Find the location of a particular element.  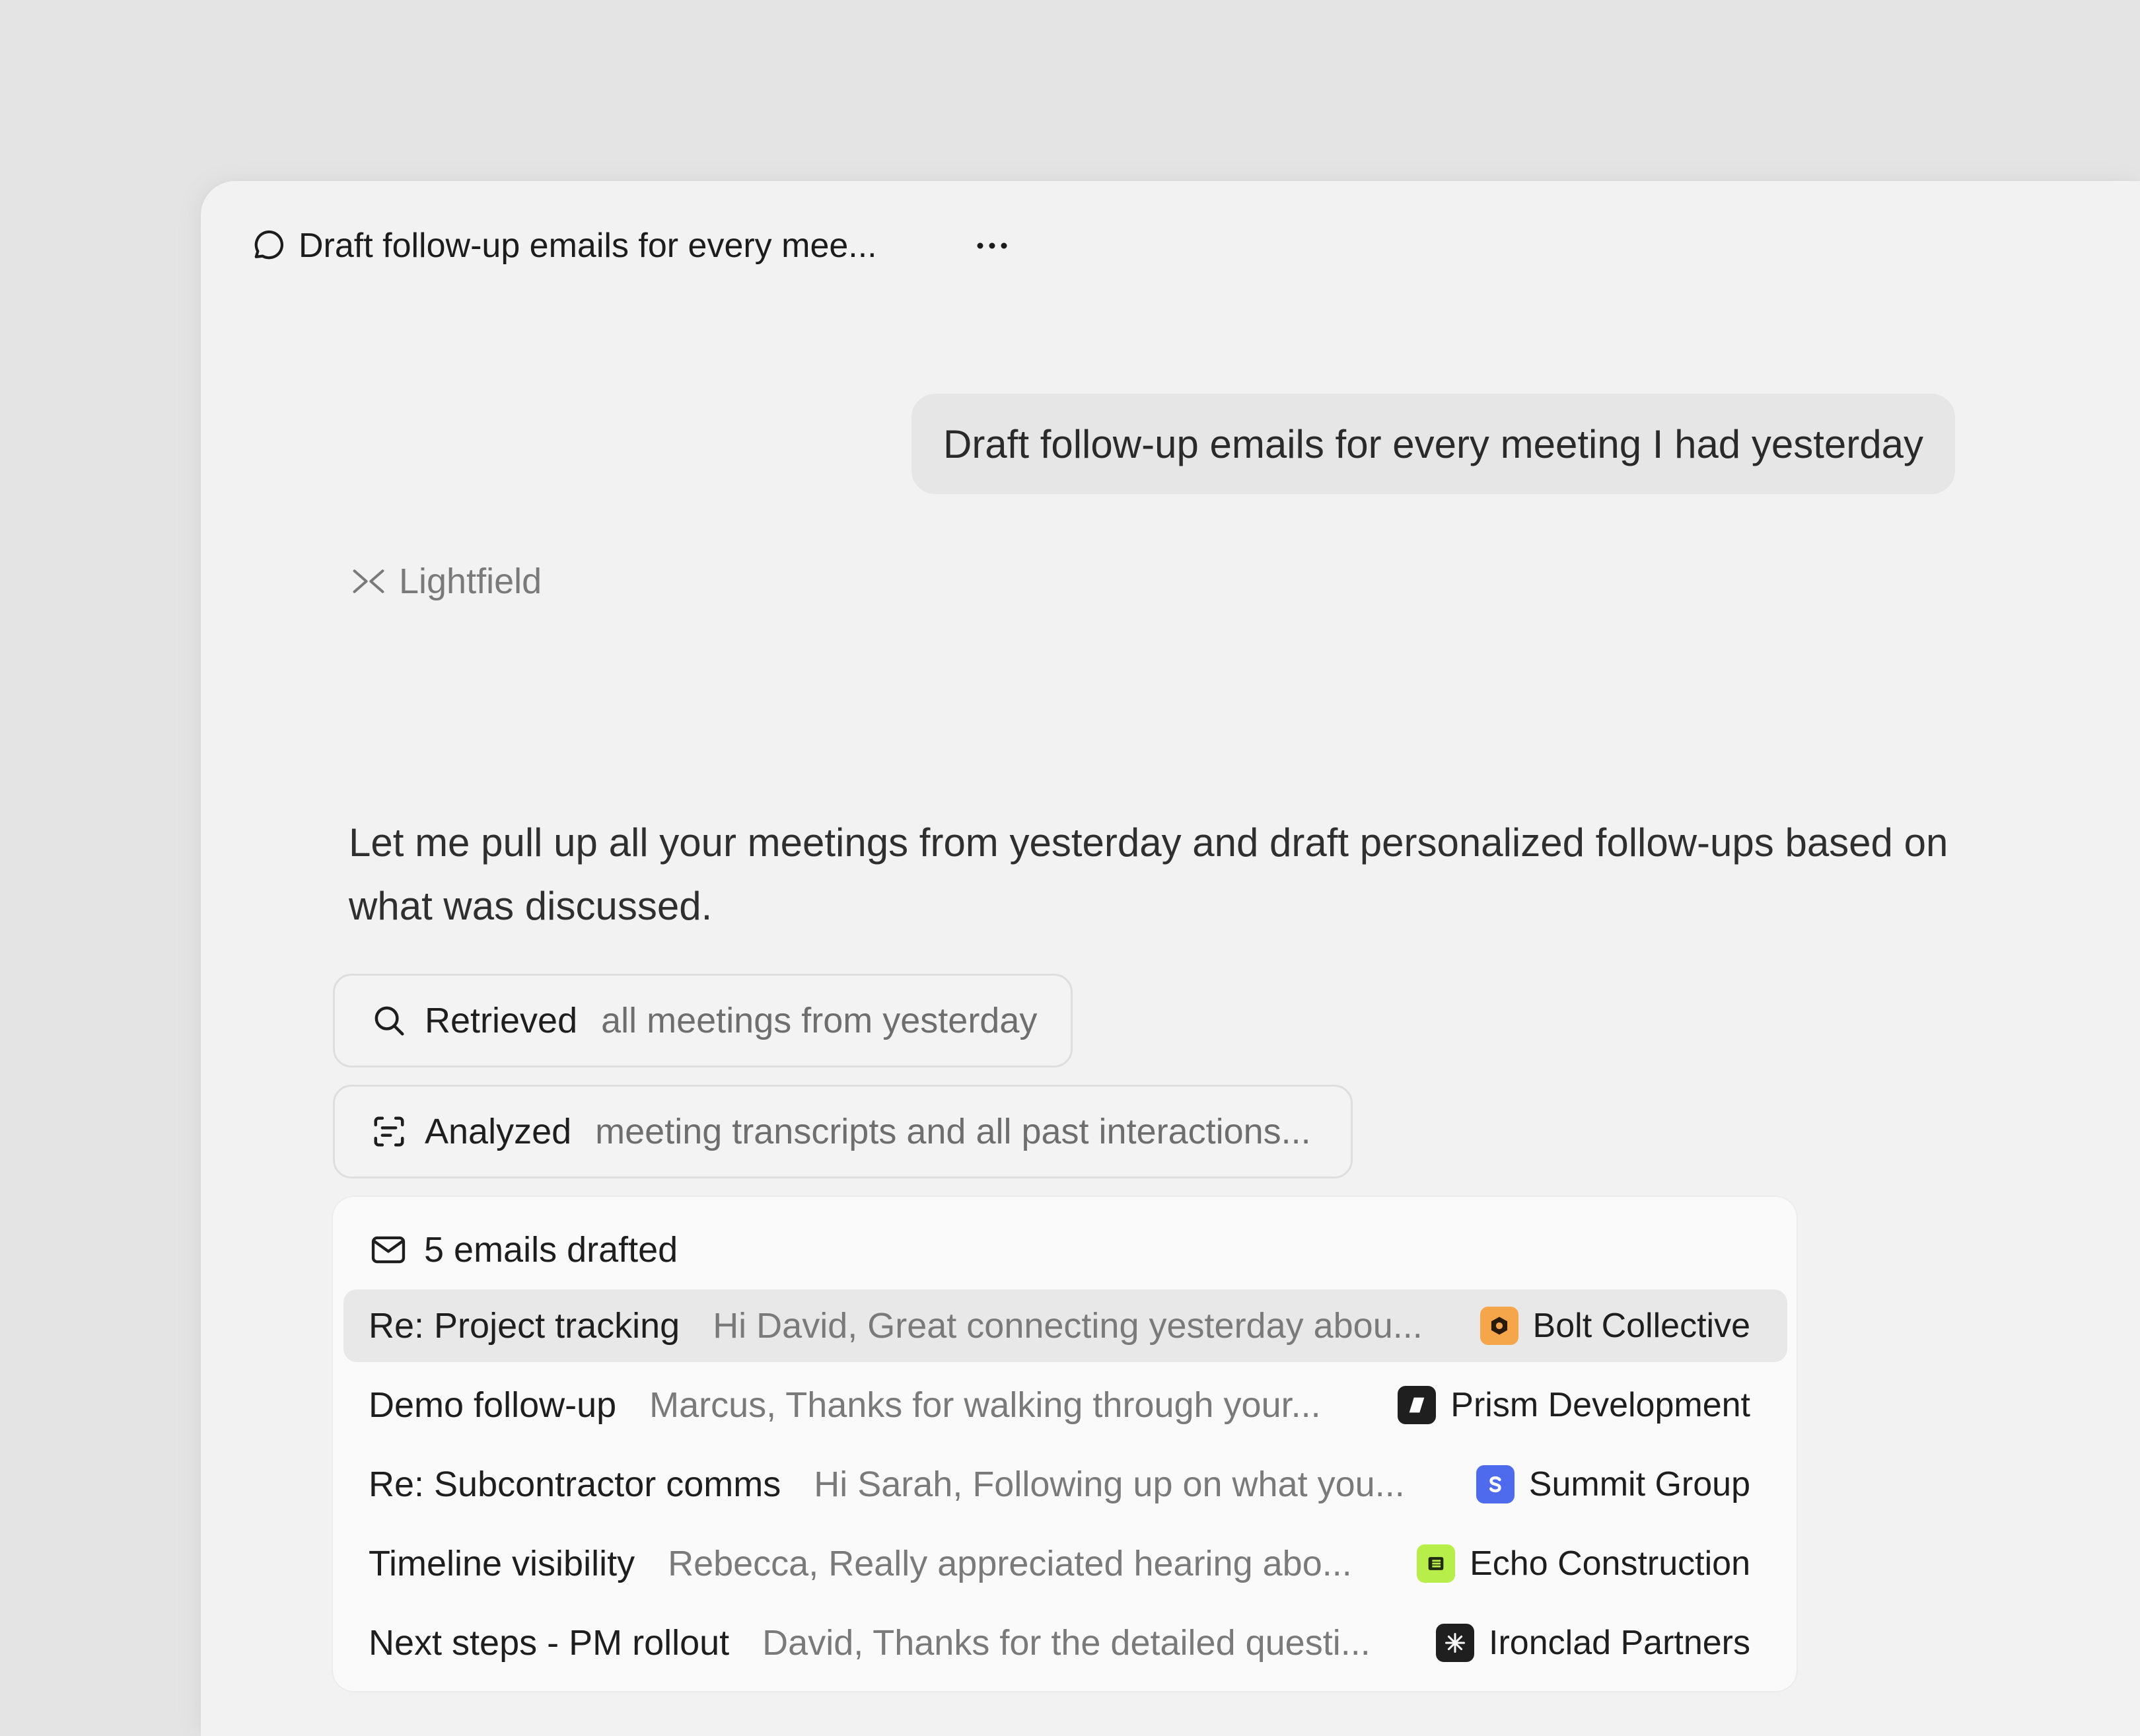

email-subject: Demo follow-up is located at coordinates (493, 1405).